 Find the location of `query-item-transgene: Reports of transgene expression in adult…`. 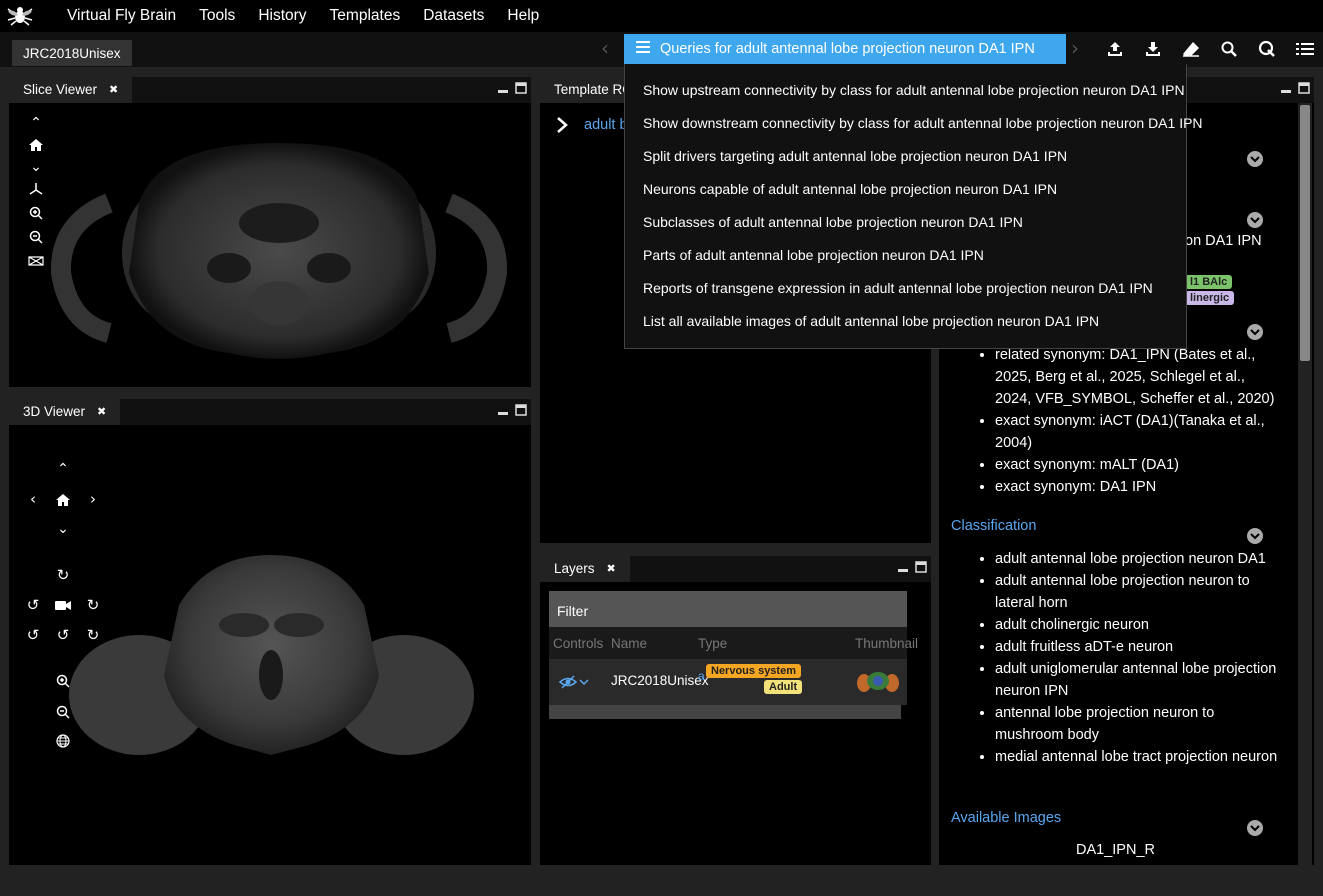

query-item-transgene: Reports of transgene expression in adult… is located at coordinates (898, 288).